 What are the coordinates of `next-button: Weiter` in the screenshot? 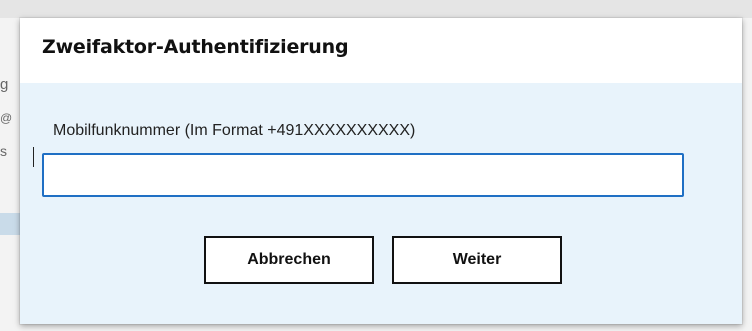 It's located at (477, 260).